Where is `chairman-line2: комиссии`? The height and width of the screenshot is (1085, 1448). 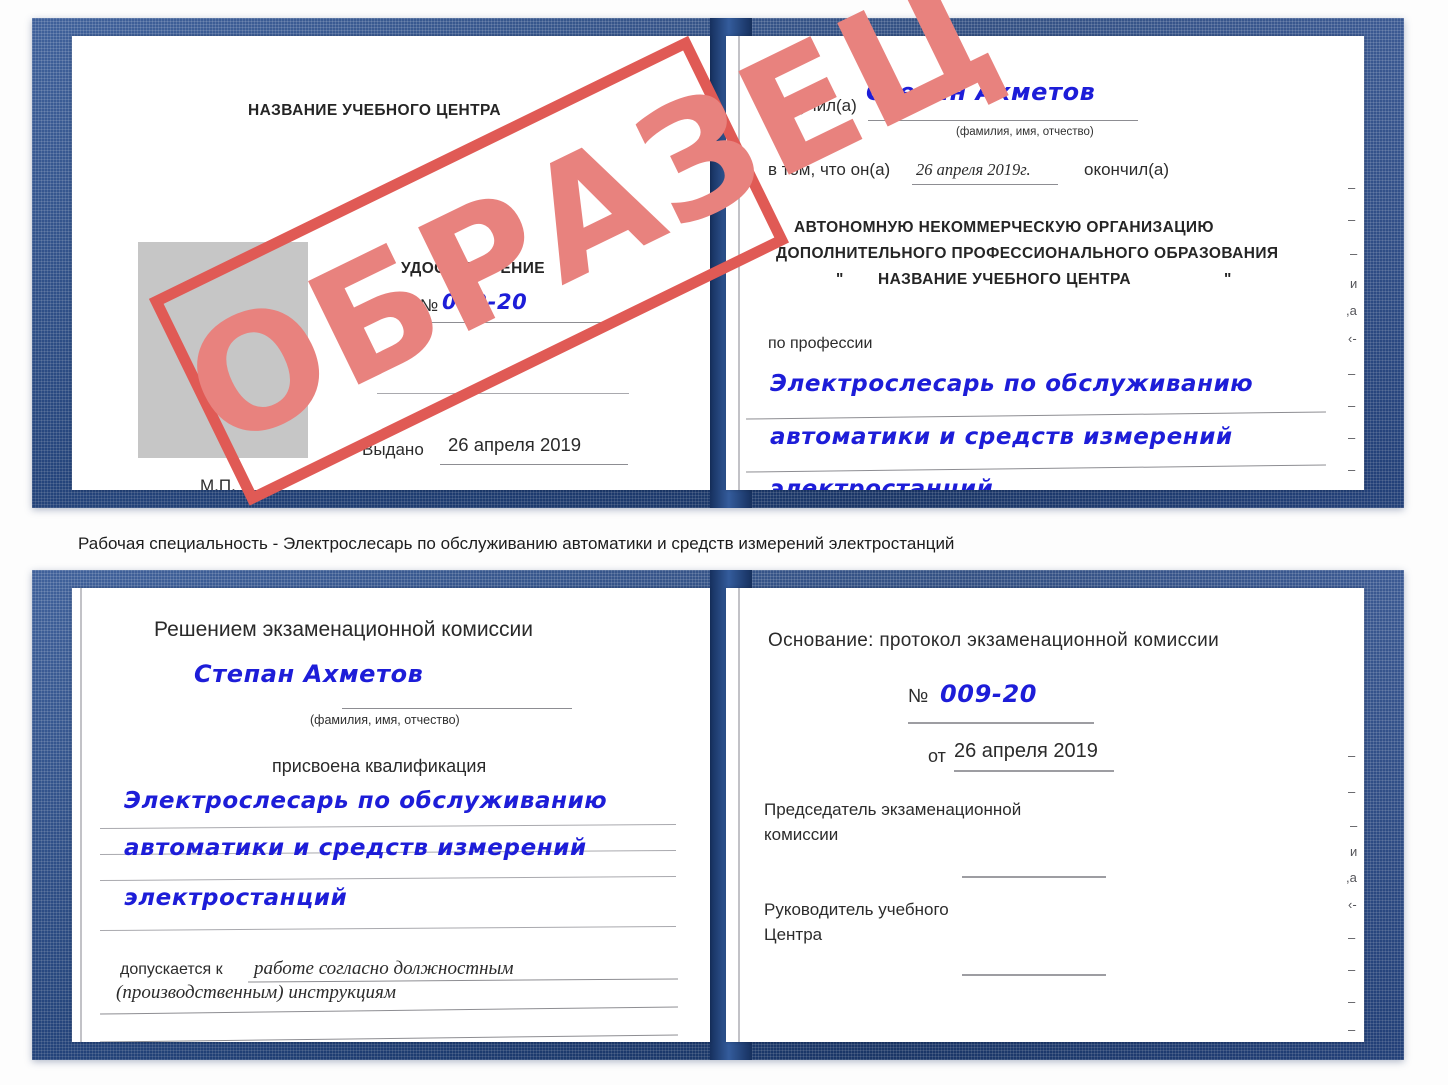
chairman-line2: комиссии is located at coordinates (801, 834).